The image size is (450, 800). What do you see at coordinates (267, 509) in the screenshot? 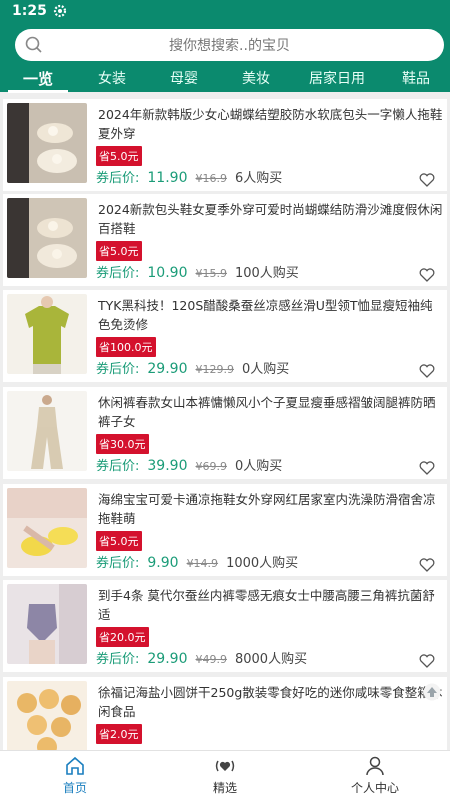
I see `product-title: 海绵宝宝可爱卡通凉拖鞋女外穿网红居家室内洗澡防滑宿舍凉拖鞋萌` at bounding box center [267, 509].